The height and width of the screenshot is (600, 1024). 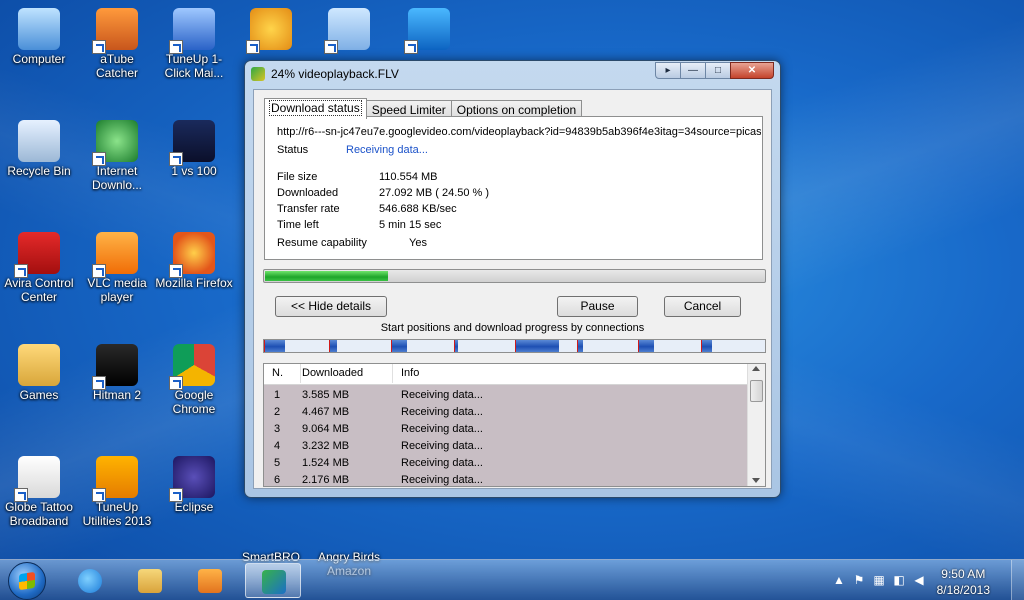 I want to click on scroll-down-arrow-icon, so click(x=756, y=480).